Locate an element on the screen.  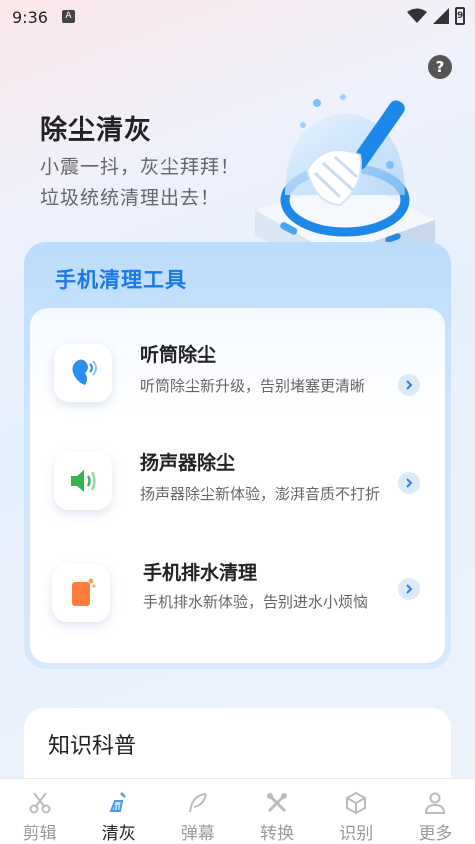
tool-desc: 听筒除尘新升级，告别堵塞更清晰 is located at coordinates (253, 386).